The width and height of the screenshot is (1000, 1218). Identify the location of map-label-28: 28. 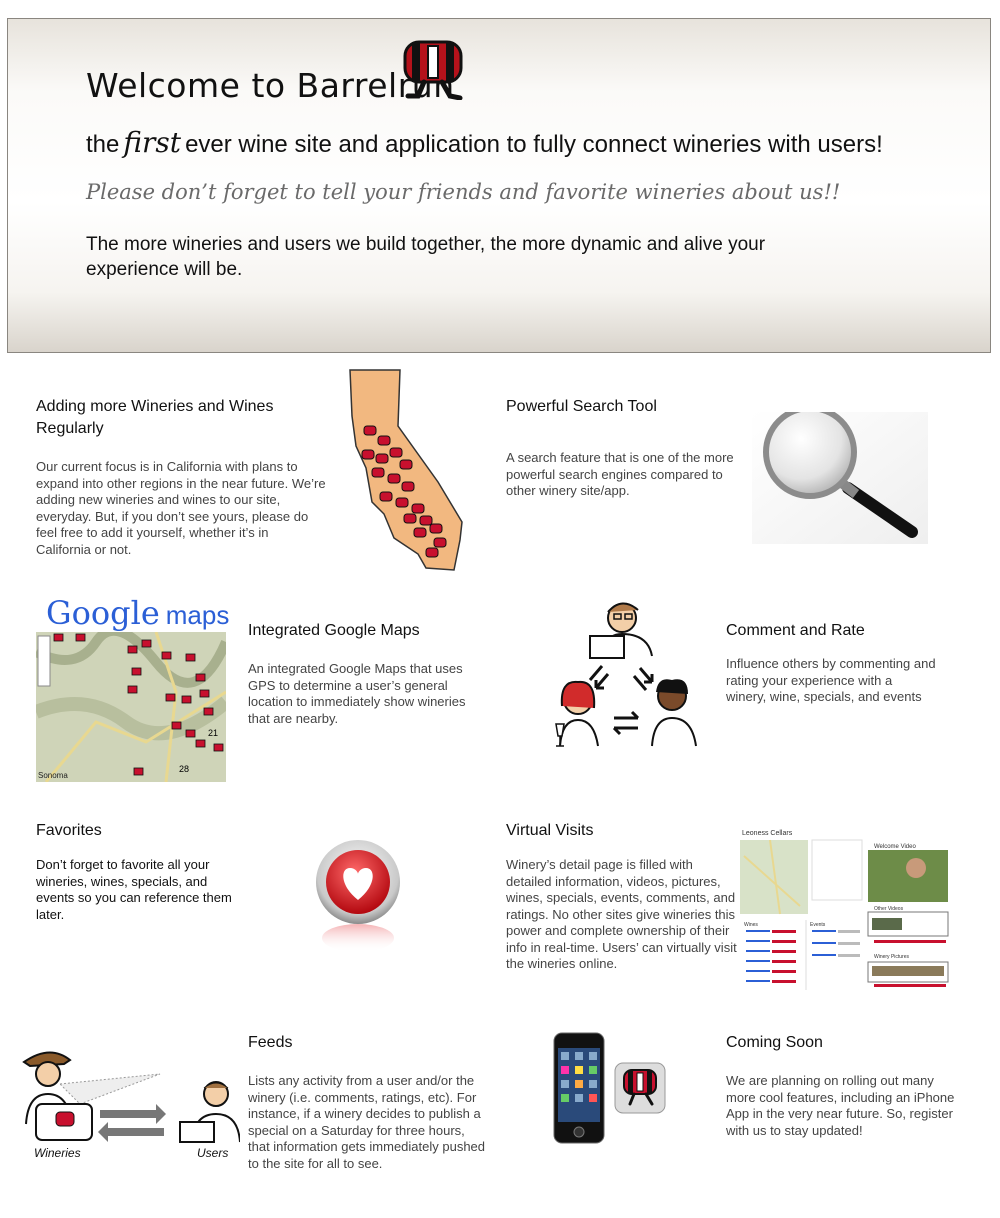
(184, 769).